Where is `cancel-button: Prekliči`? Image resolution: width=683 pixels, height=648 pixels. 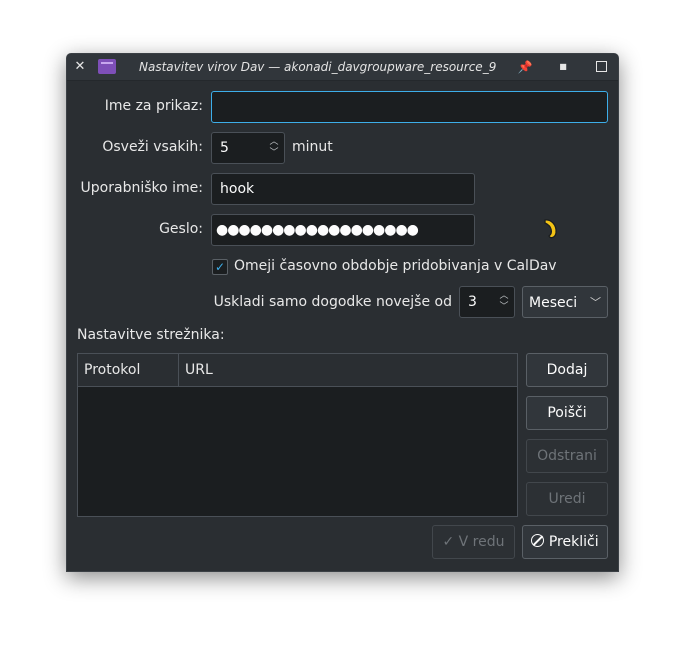
cancel-button: Prekliči is located at coordinates (565, 542).